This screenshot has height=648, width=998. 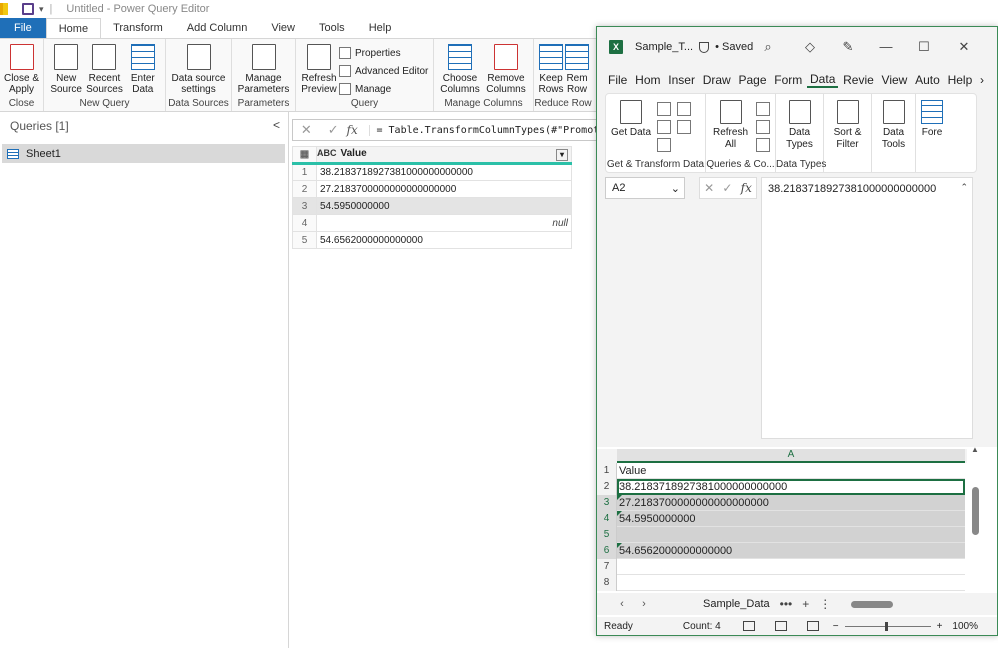 I want to click on manage-button: Manage, so click(x=383, y=89).